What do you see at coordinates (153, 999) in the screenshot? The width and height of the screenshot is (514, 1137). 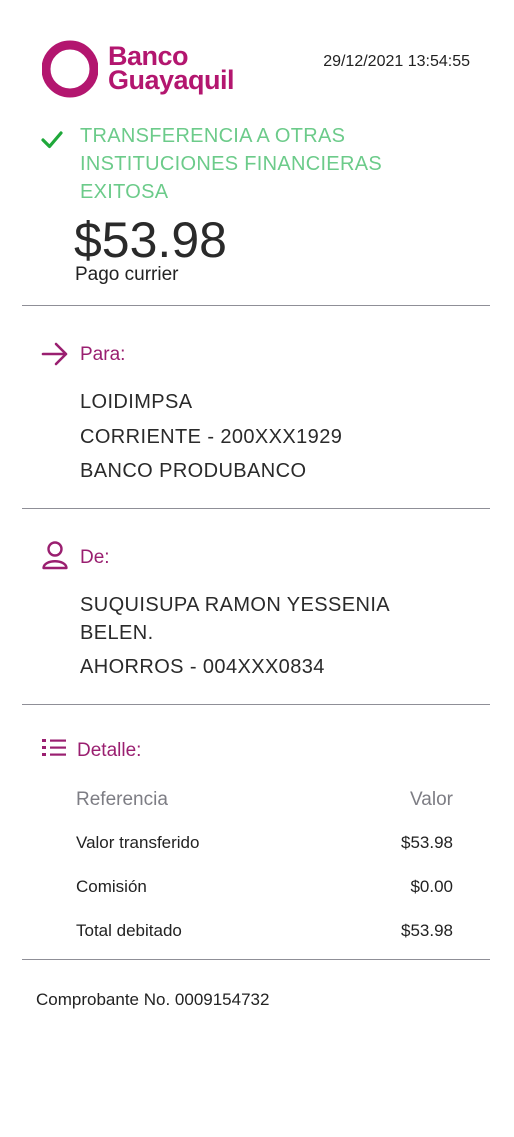 I see `receipt-number: Comprobante No. 0009154732` at bounding box center [153, 999].